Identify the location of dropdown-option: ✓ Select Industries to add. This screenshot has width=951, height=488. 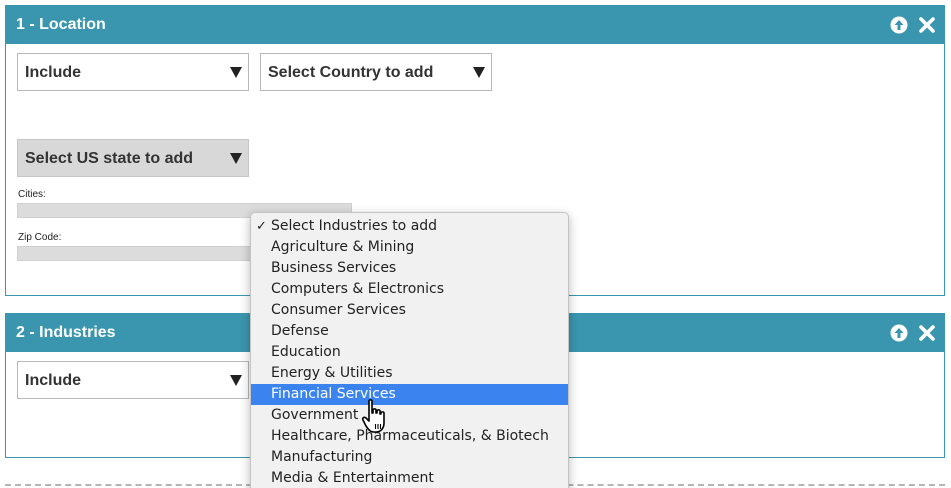
(409, 226).